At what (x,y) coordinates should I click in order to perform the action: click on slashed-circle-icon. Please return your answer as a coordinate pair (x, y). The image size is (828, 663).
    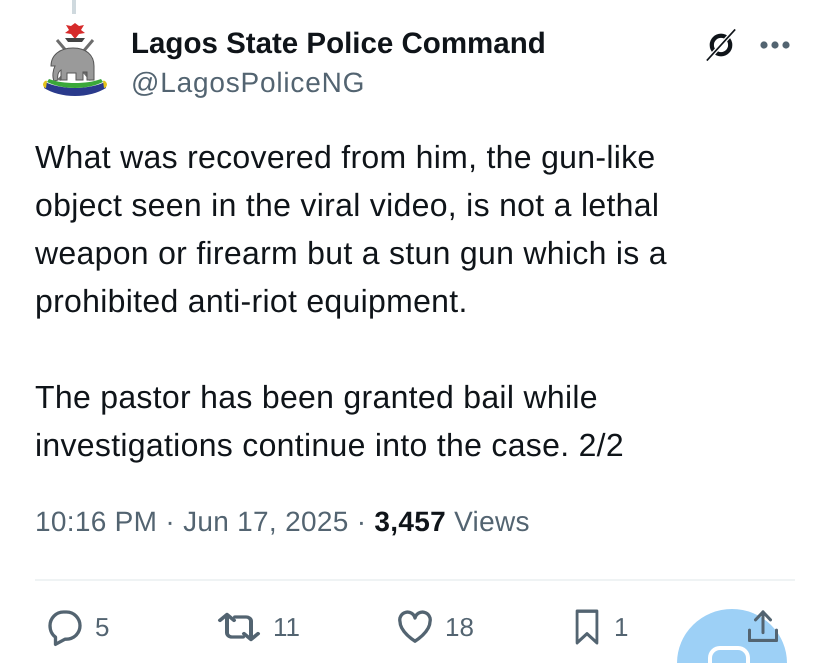
    Looking at the image, I should click on (721, 45).